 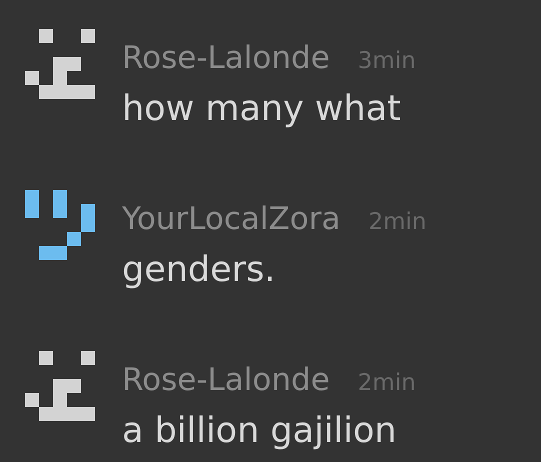 I want to click on message-text: a billion gajilion, so click(x=260, y=431).